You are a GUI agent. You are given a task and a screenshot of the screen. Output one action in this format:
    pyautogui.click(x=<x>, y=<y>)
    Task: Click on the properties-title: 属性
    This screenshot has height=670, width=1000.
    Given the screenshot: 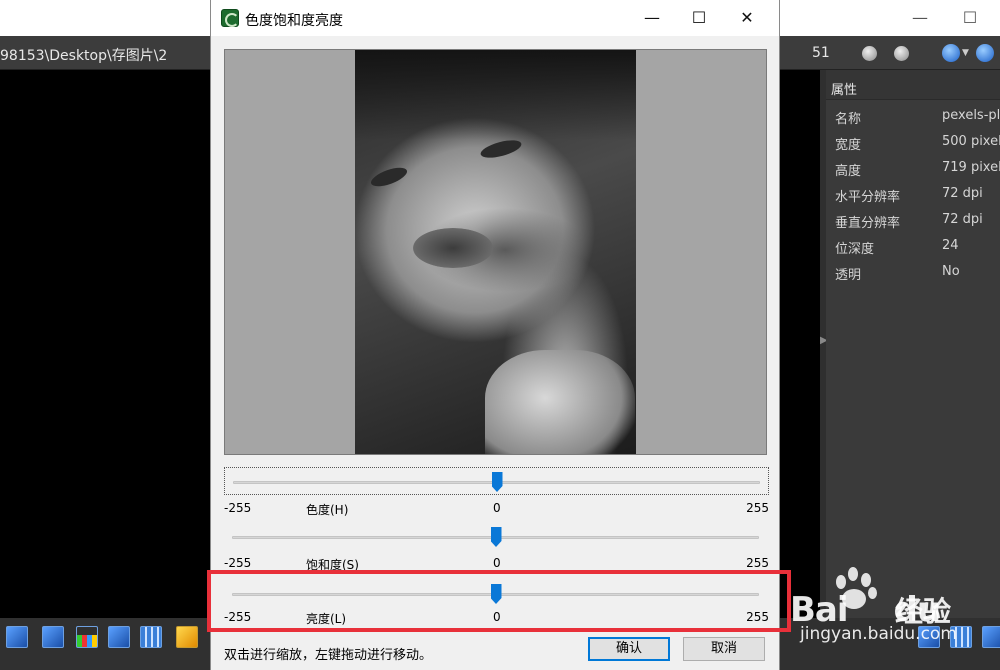 What is the action you would take?
    pyautogui.click(x=913, y=85)
    